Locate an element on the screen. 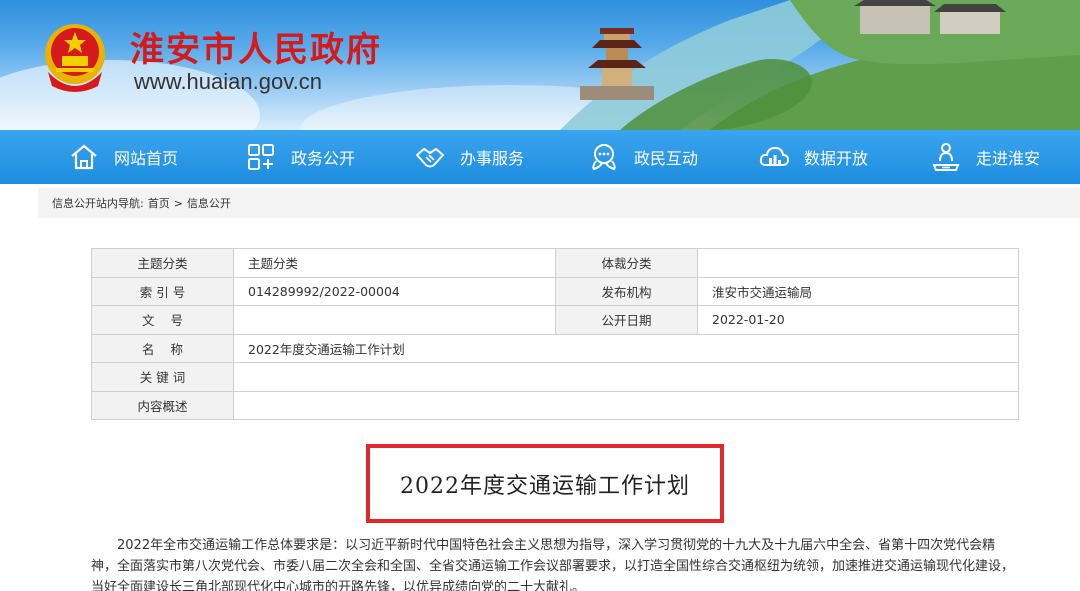 Image resolution: width=1080 pixels, height=591 pixels. cloud-data-icon is located at coordinates (774, 156).